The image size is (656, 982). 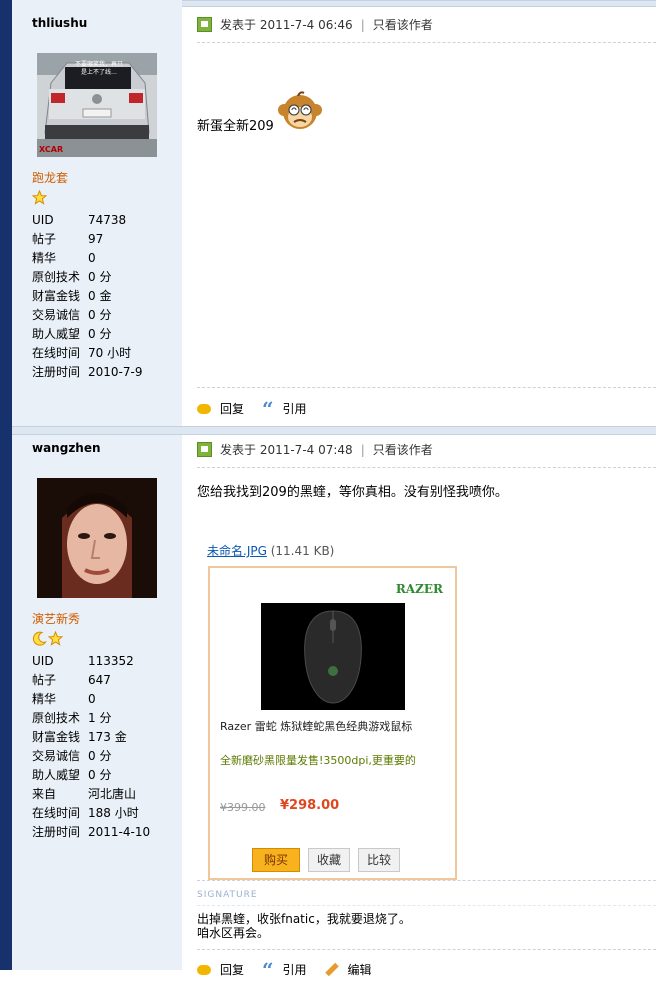 I want to click on post-content: 新蛋全新209, so click(x=260, y=111).